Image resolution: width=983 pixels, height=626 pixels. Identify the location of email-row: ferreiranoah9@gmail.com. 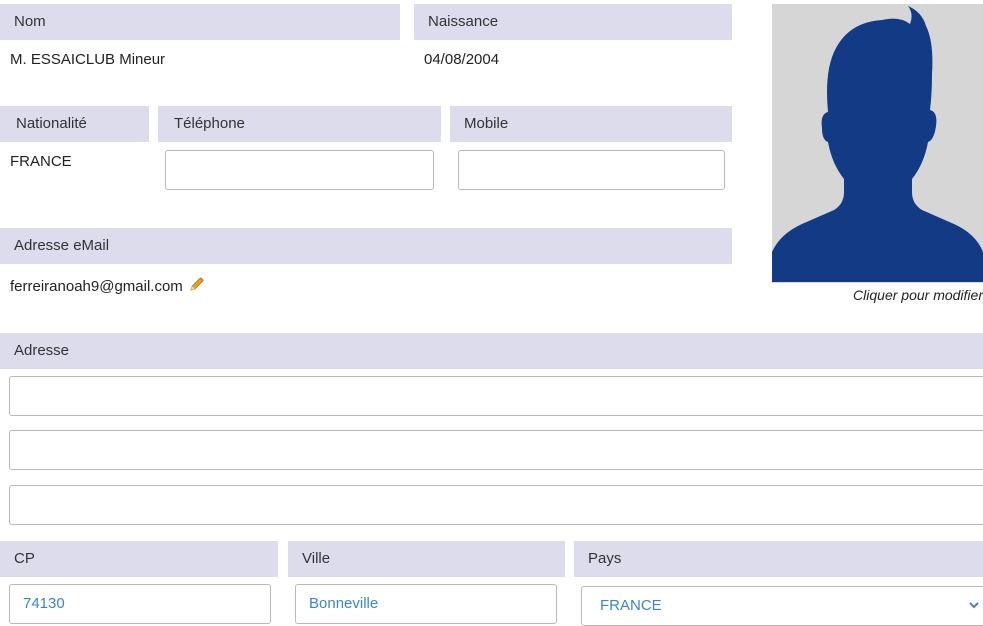
(107, 286).